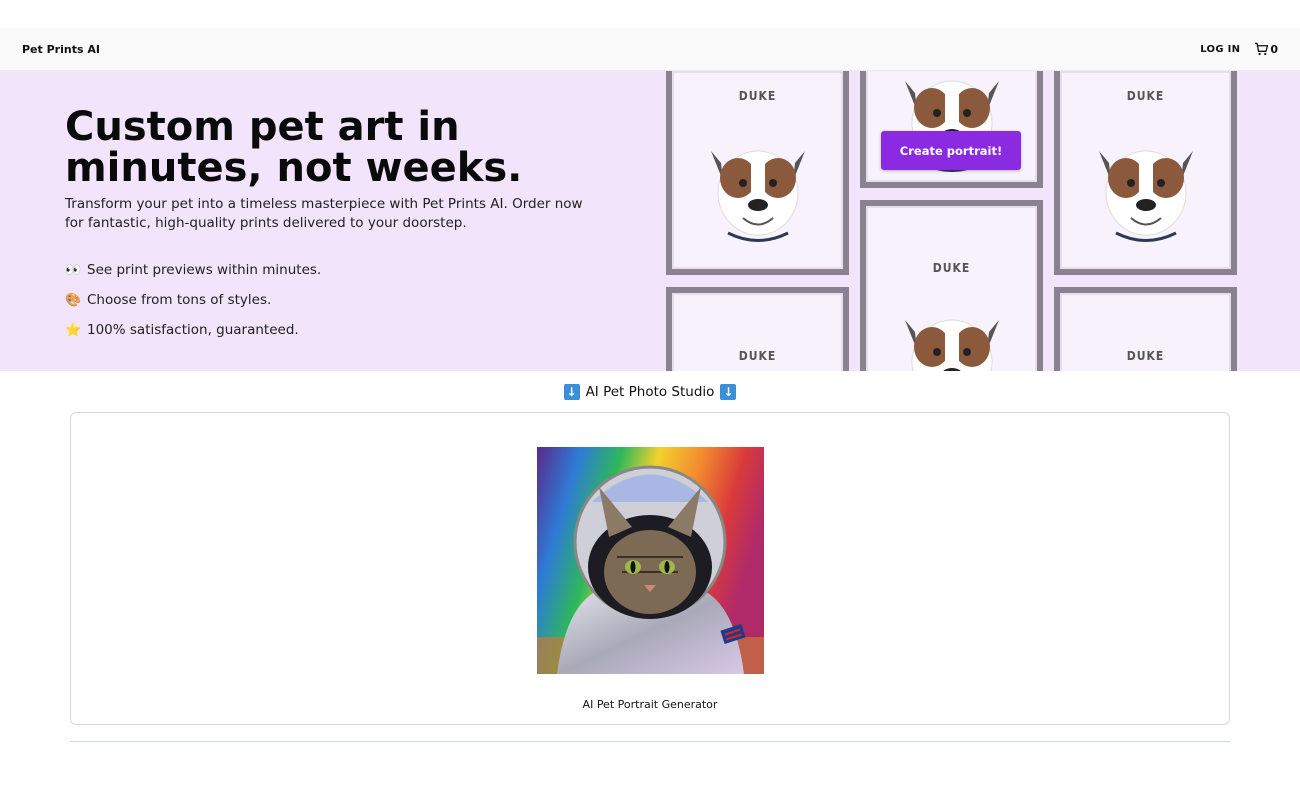 This screenshot has width=1300, height=788. I want to click on cart-button: 0, so click(1266, 49).